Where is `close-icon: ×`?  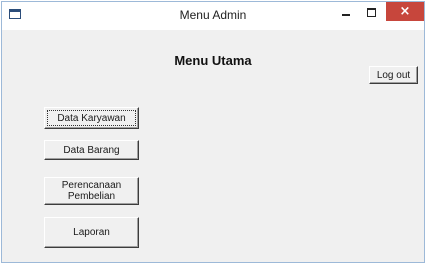 close-icon: × is located at coordinates (405, 11).